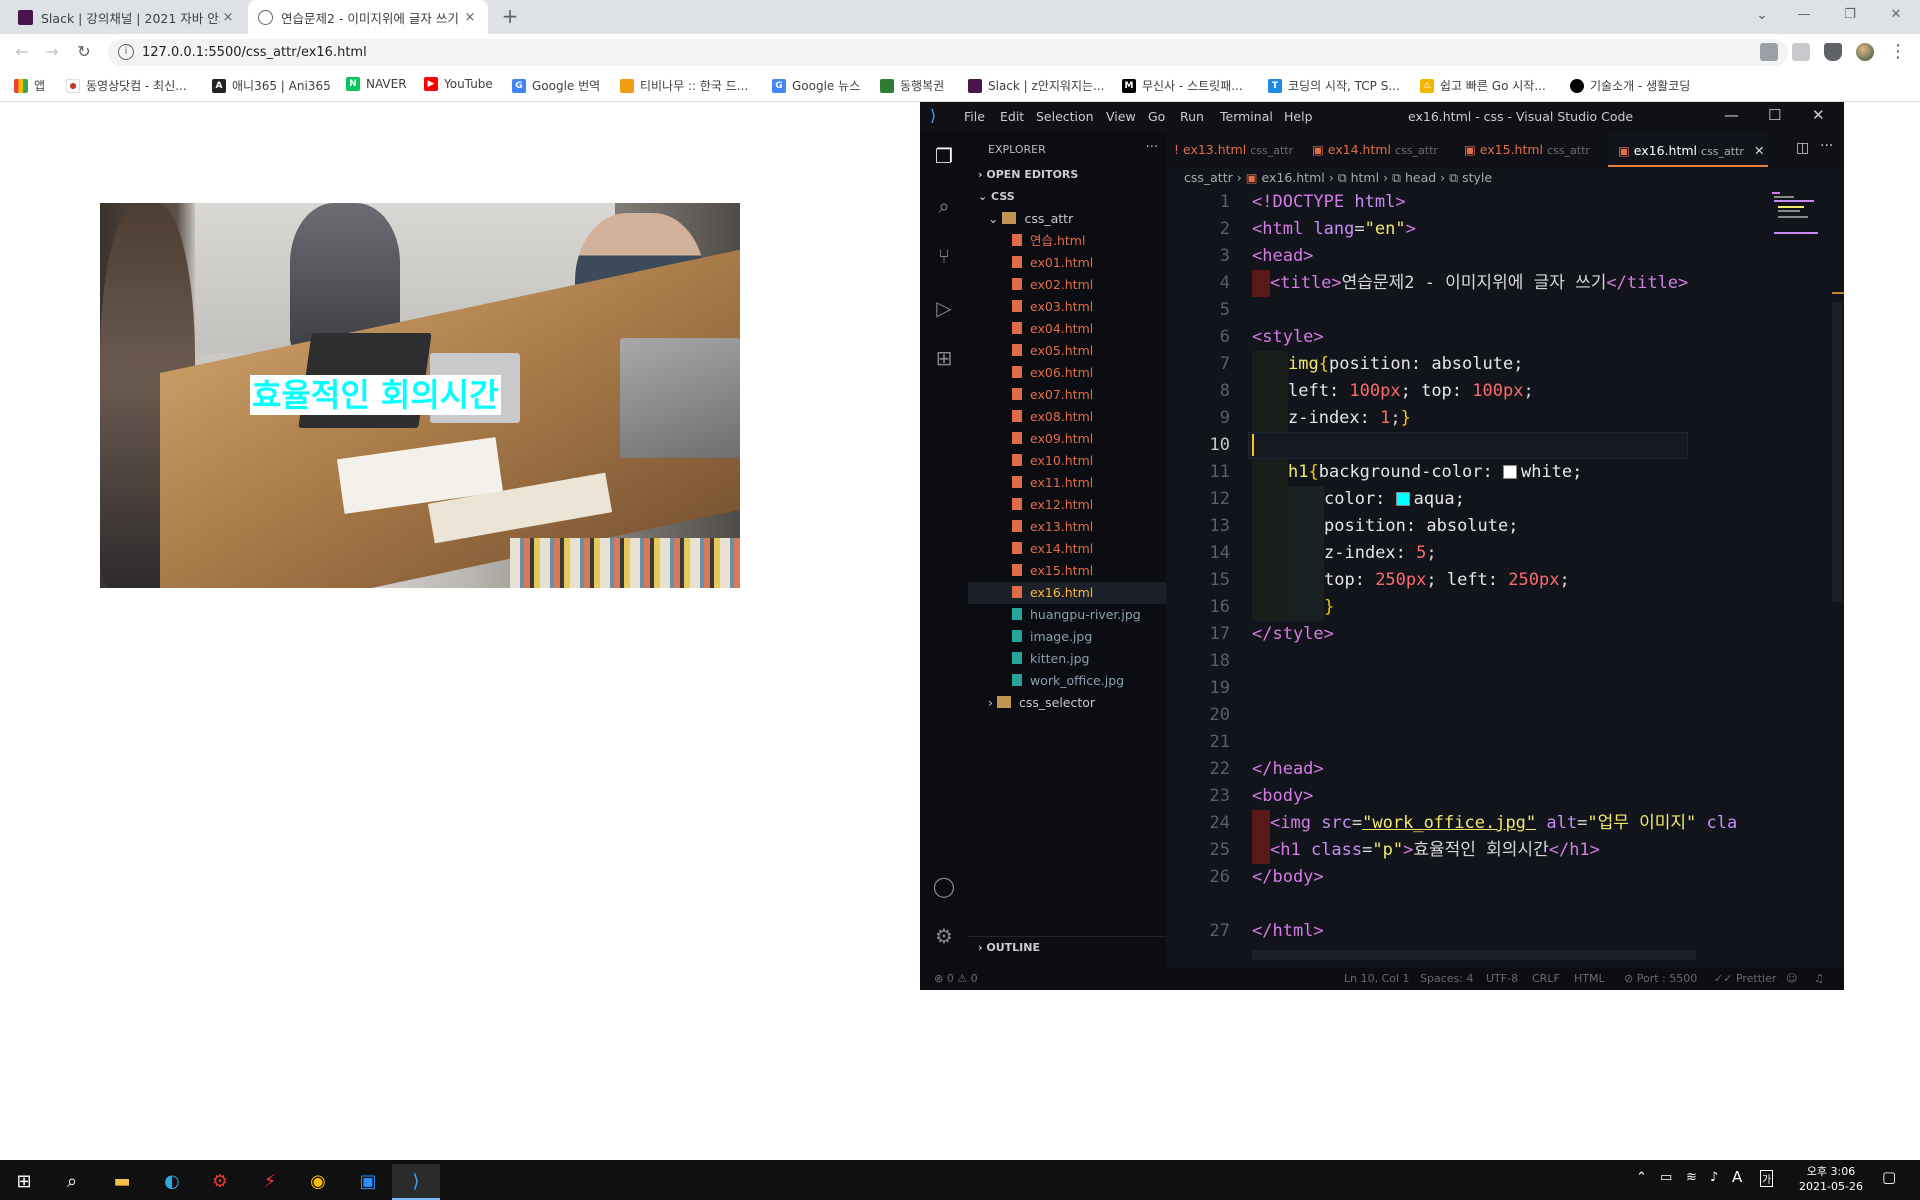 The image size is (1920, 1200). What do you see at coordinates (816, 85) in the screenshot?
I see `bookmark-item: G Google 뉴스` at bounding box center [816, 85].